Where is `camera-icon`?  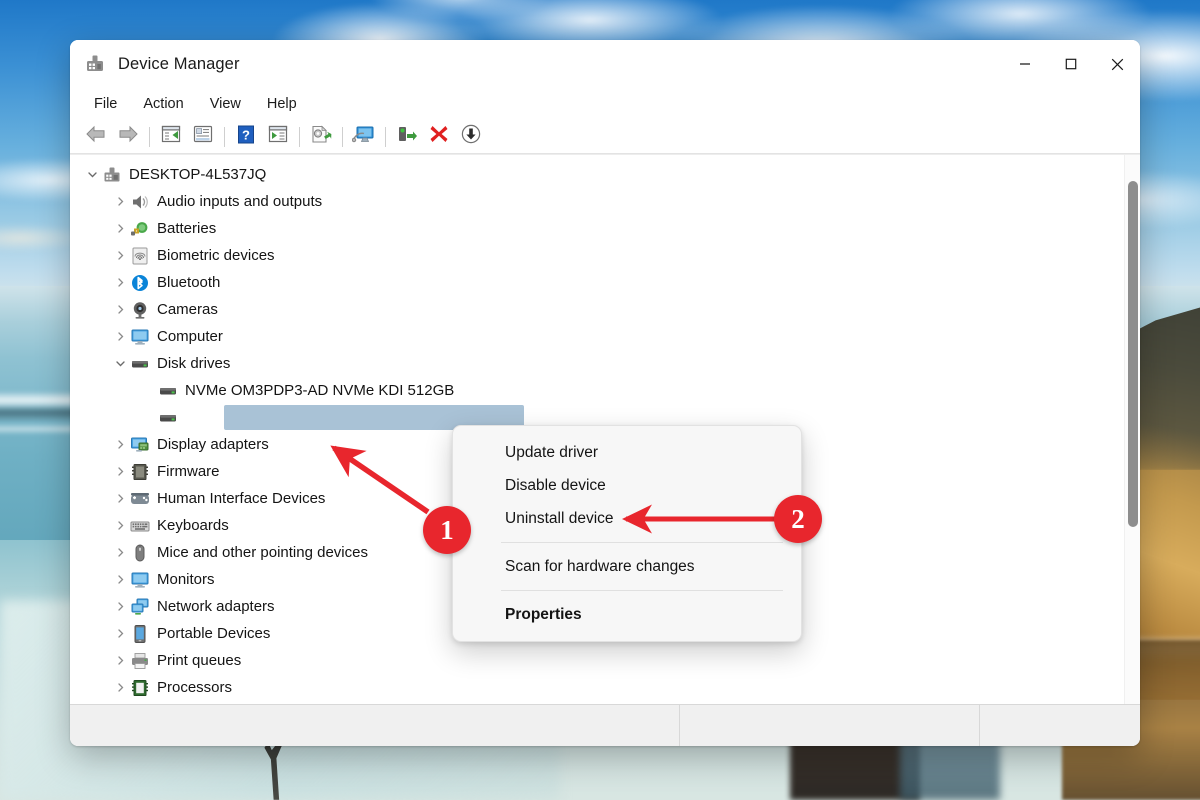 camera-icon is located at coordinates (140, 310).